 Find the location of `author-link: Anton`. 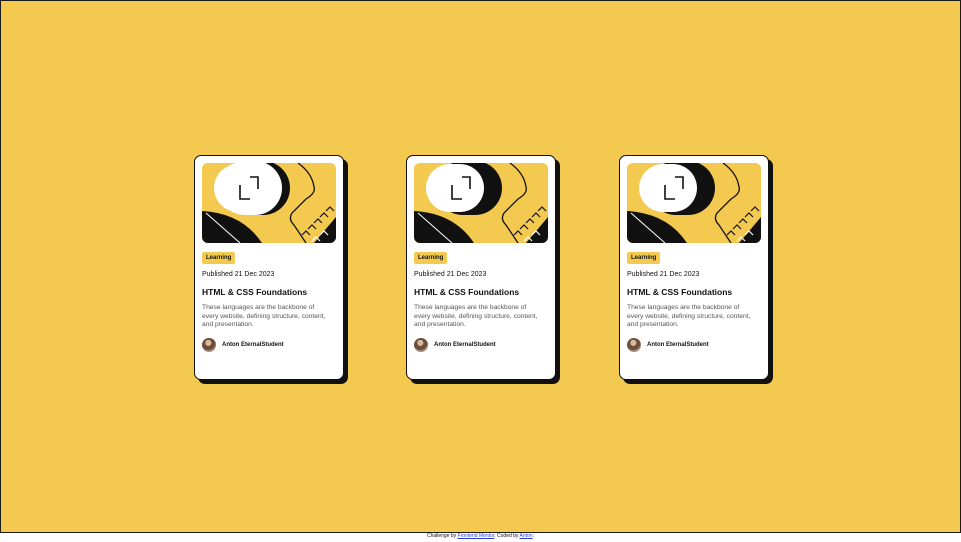

author-link: Anton is located at coordinates (526, 536).